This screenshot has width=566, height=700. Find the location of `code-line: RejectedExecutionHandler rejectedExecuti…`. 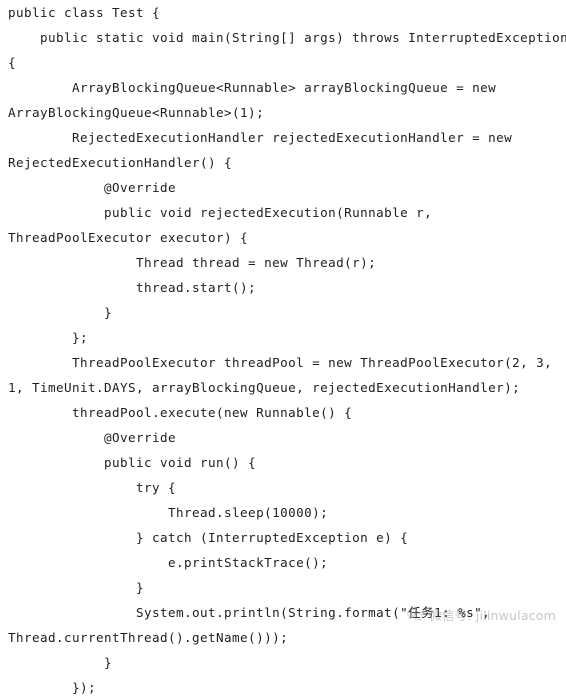

code-line: RejectedExecutionHandler rejectedExecuti… is located at coordinates (260, 137).